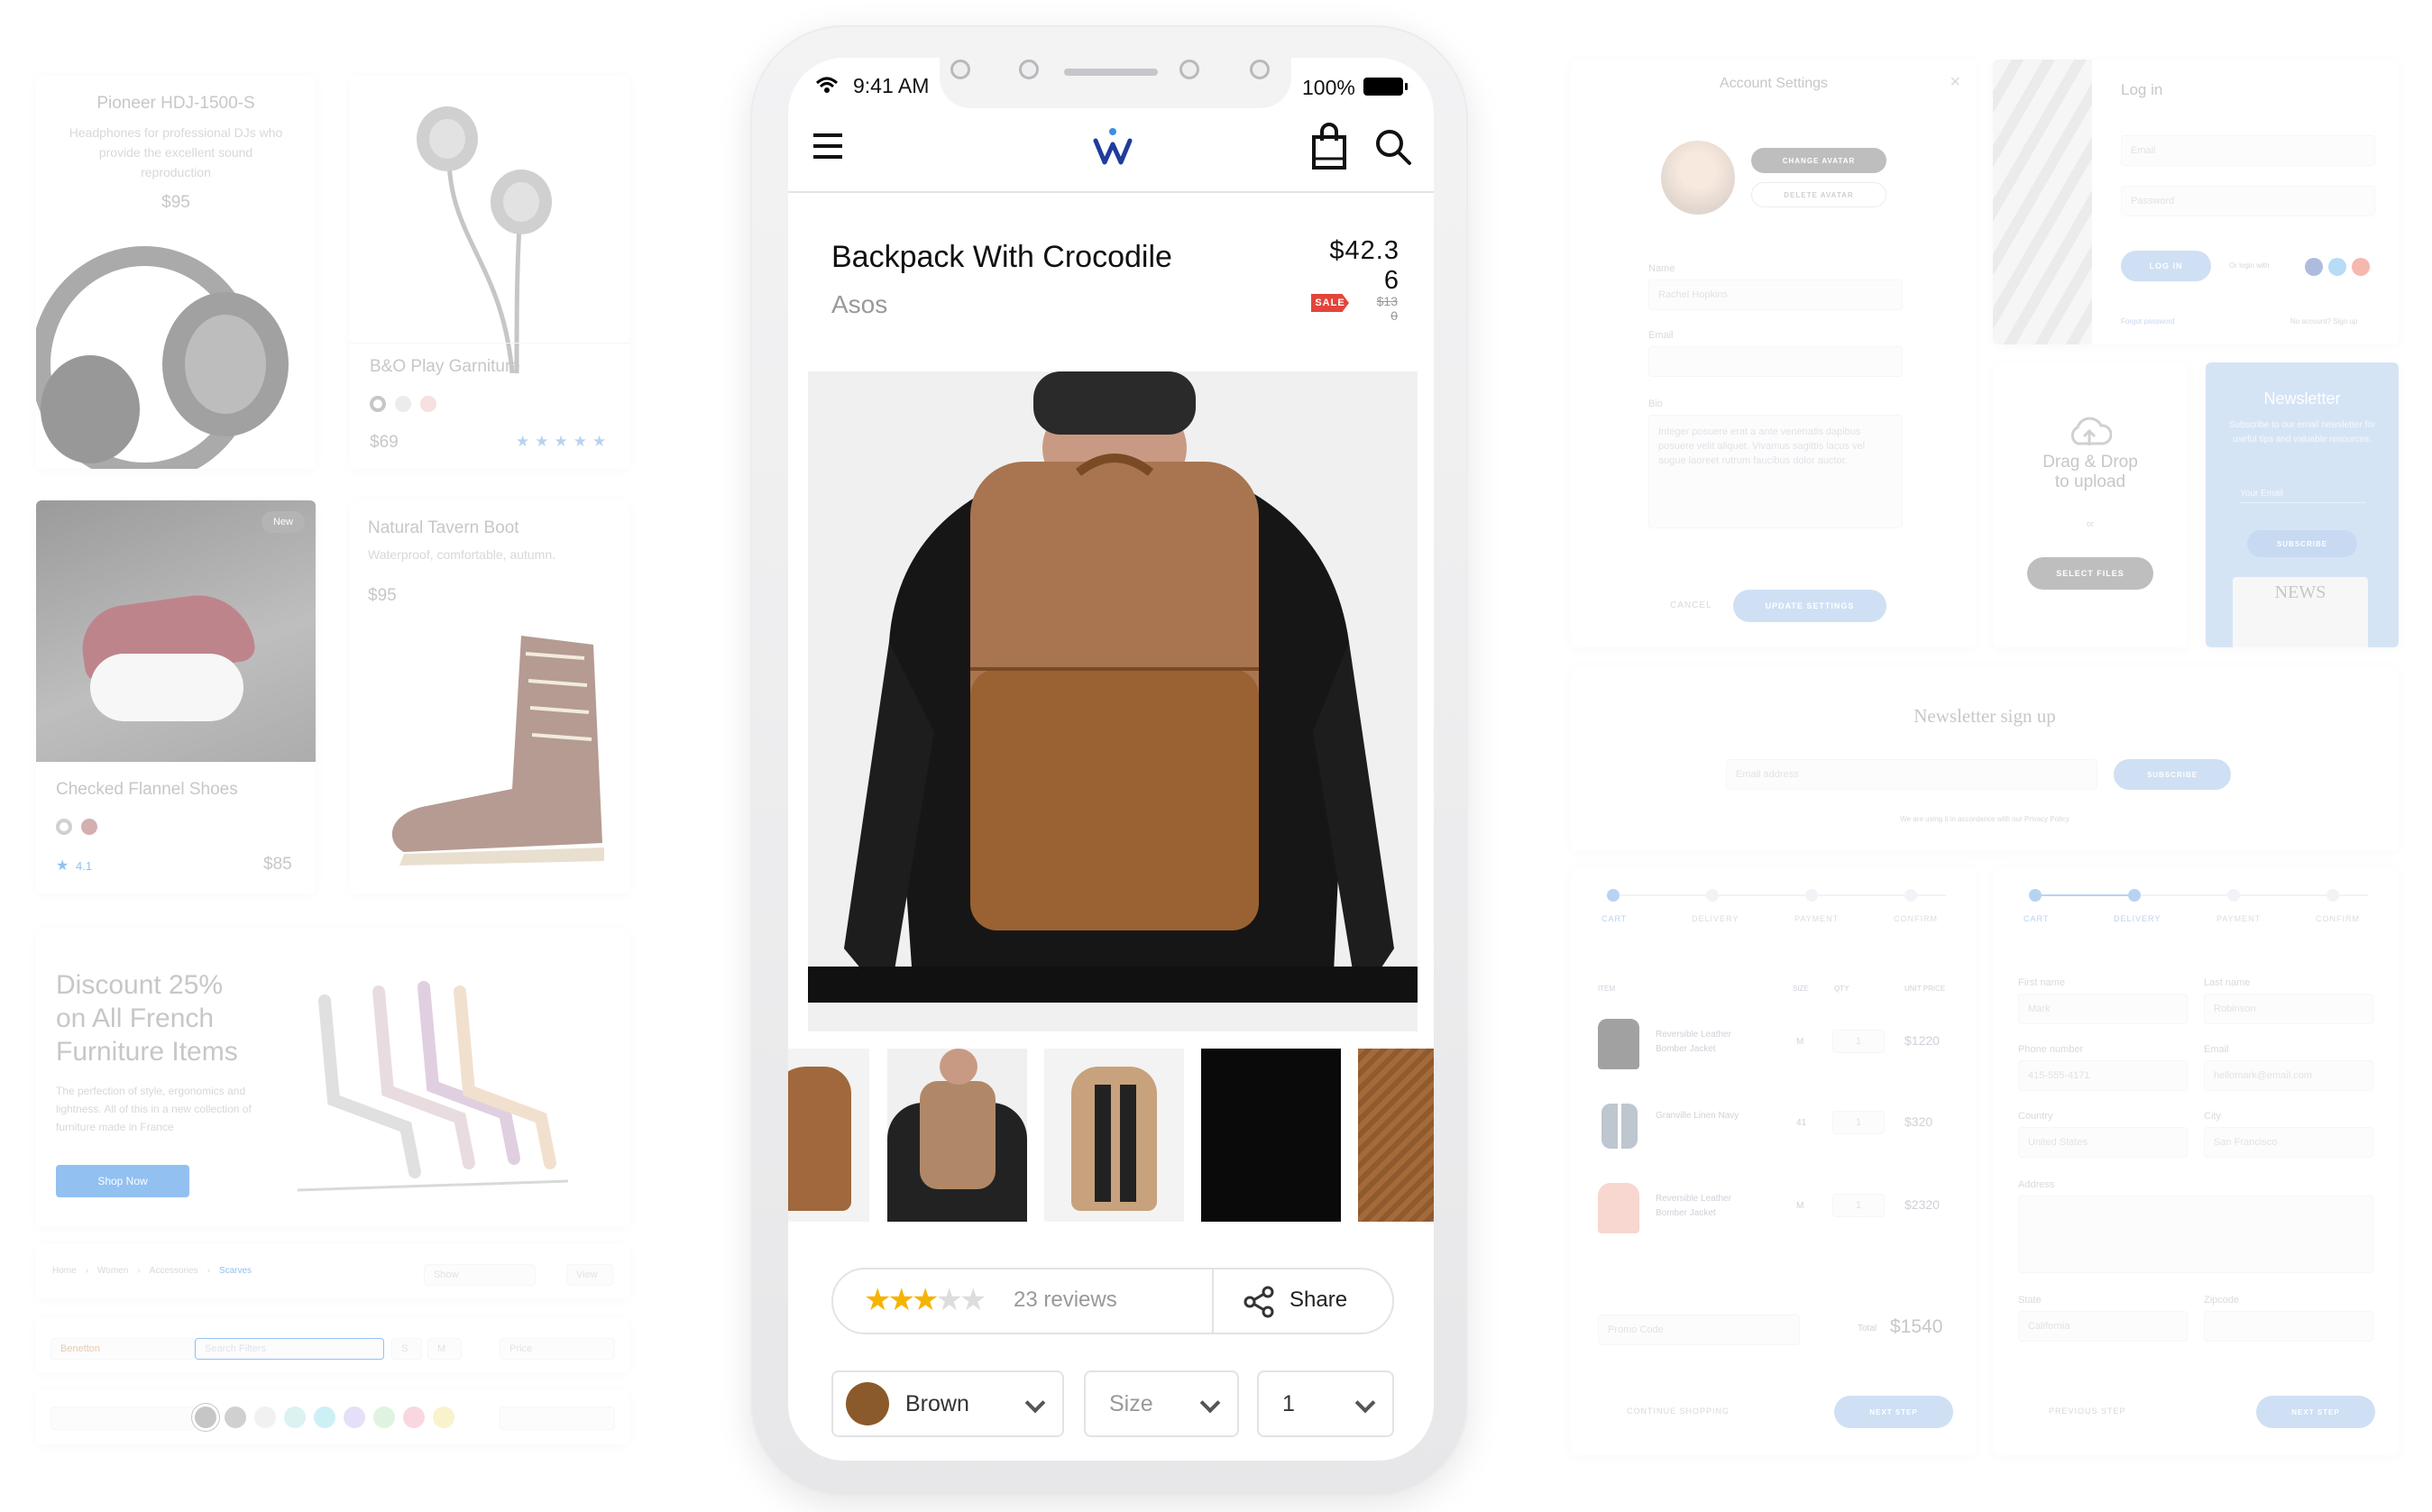 Image resolution: width=2432 pixels, height=1512 pixels. What do you see at coordinates (122, 1349) in the screenshot?
I see `brand-select: Benetton` at bounding box center [122, 1349].